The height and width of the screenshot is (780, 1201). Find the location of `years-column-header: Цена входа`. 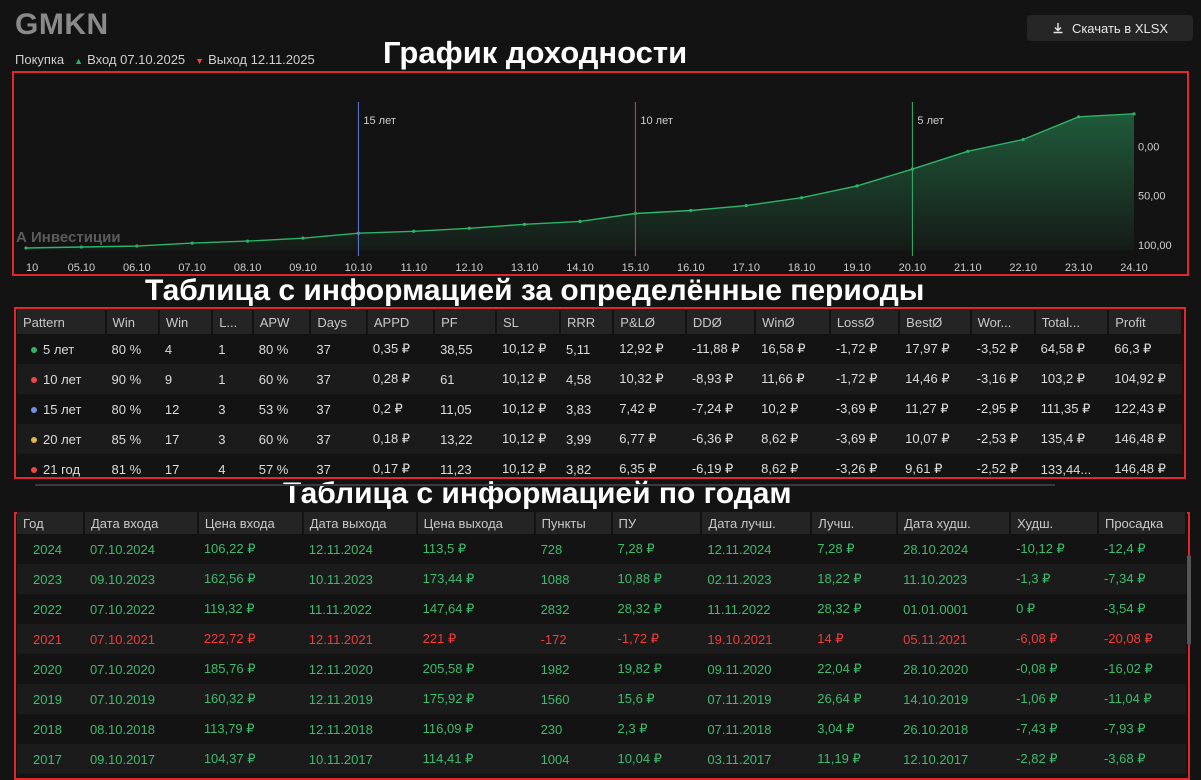

years-column-header: Цена входа is located at coordinates (250, 523).